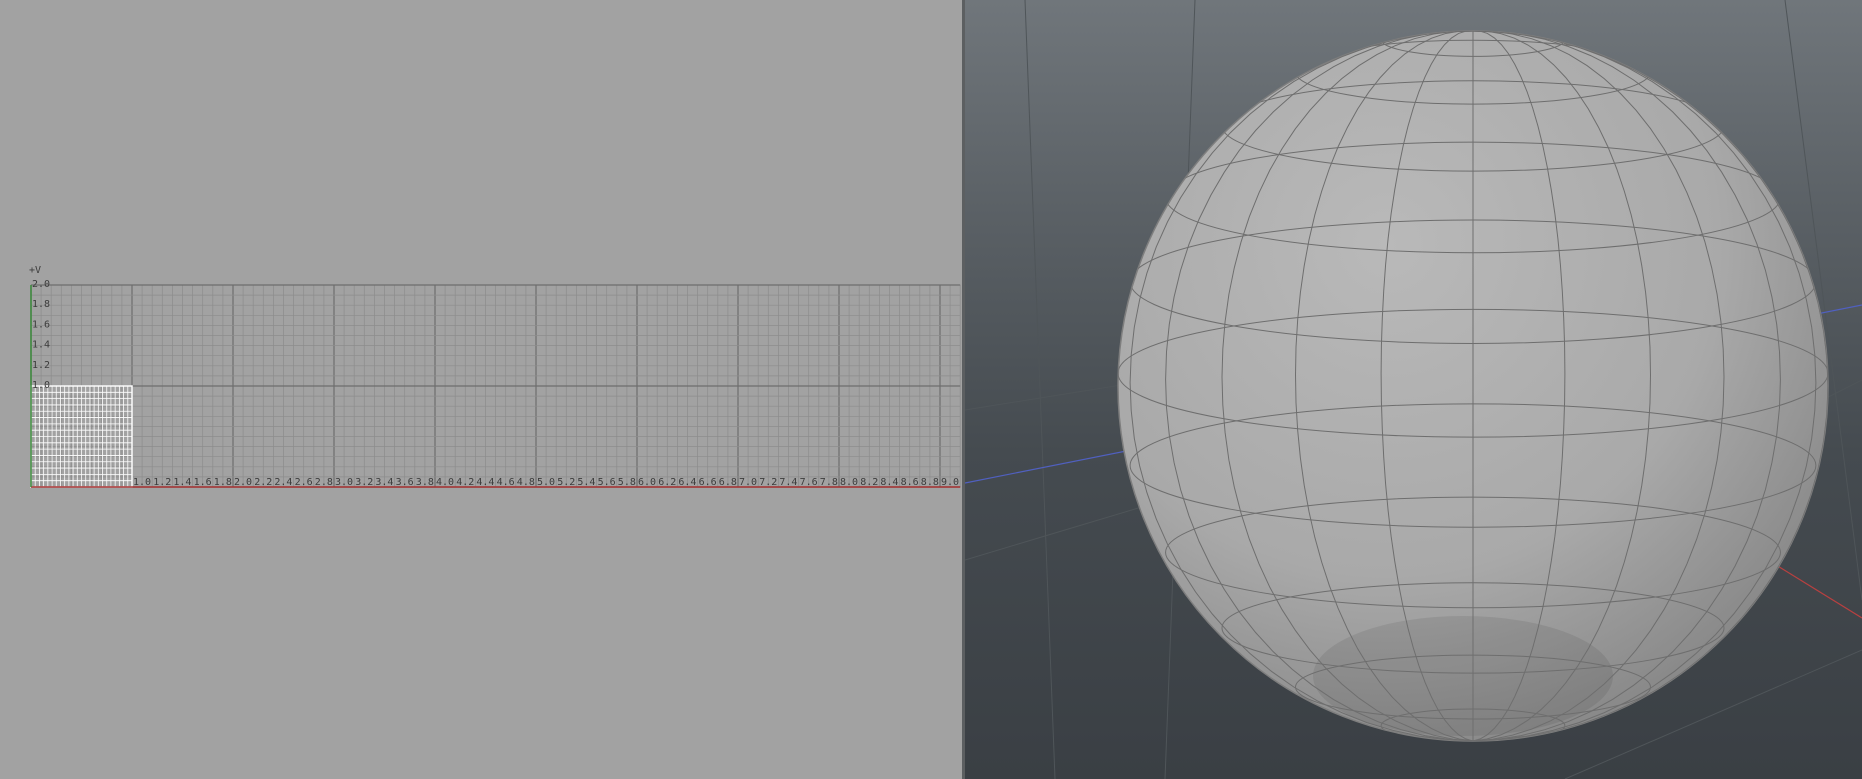  What do you see at coordinates (809, 482) in the screenshot?
I see `u-tick-label: 7.6` at bounding box center [809, 482].